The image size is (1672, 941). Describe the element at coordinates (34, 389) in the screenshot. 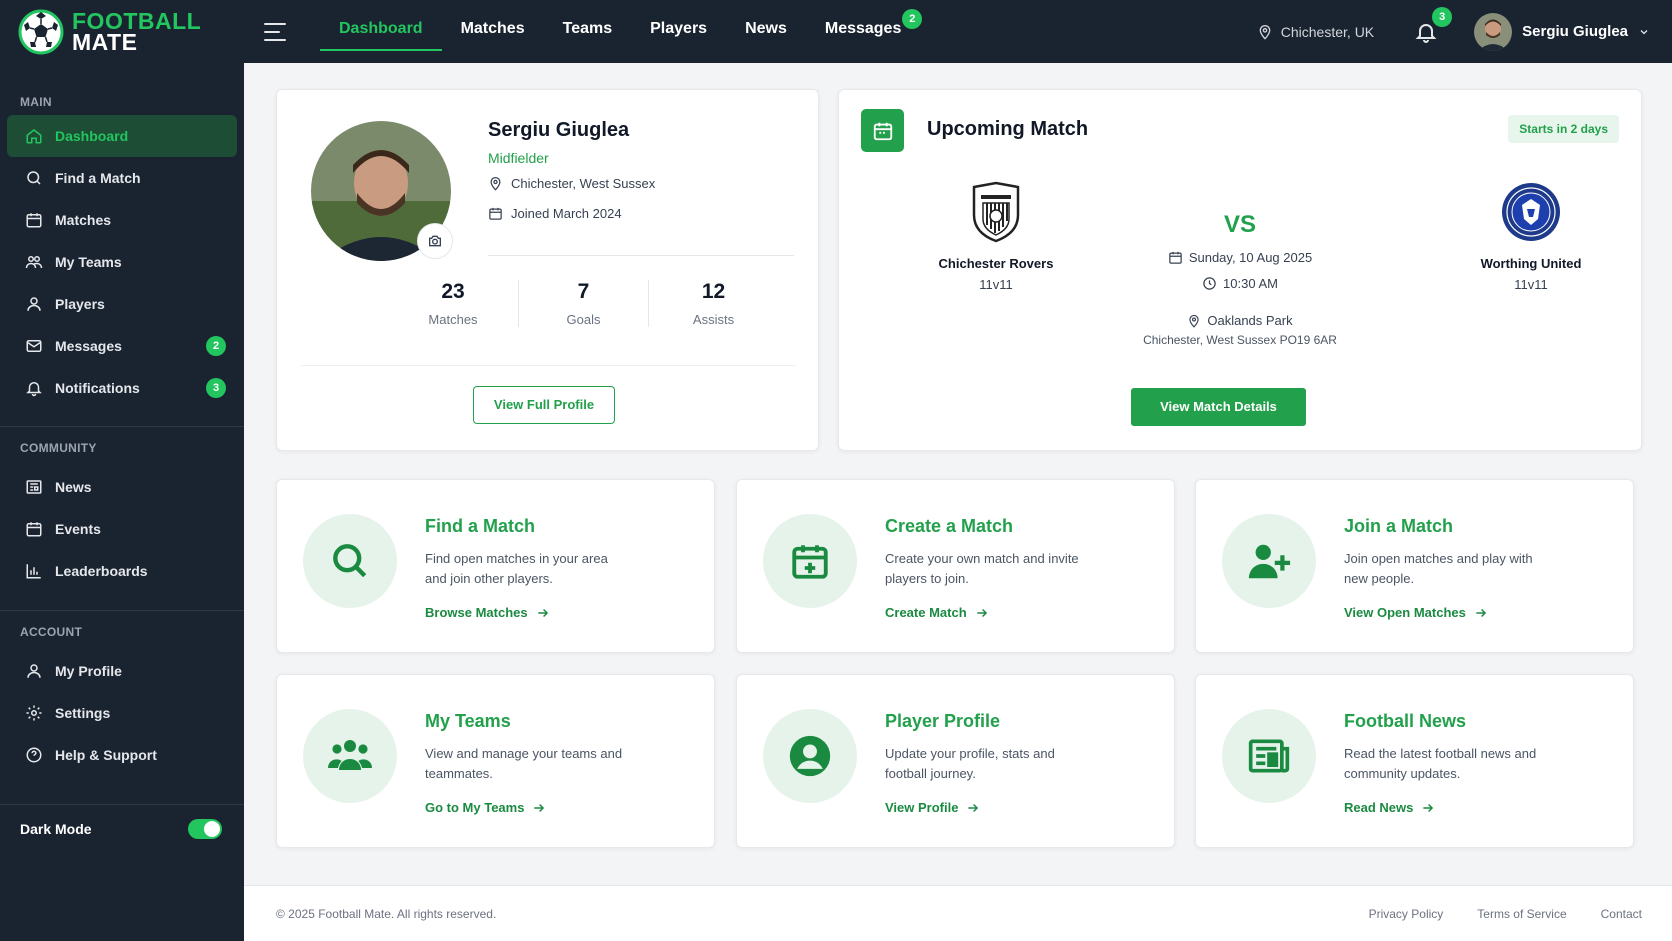

I see `bell-icon` at that location.